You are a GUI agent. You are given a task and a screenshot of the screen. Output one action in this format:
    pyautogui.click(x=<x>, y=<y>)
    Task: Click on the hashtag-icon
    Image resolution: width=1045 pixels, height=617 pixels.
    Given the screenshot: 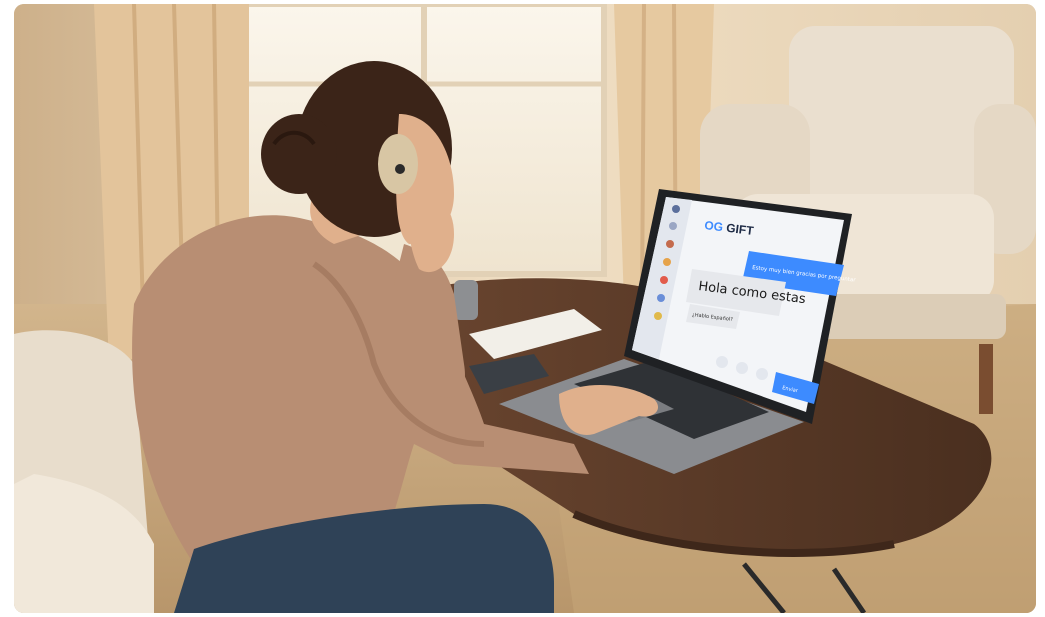 What is the action you would take?
    pyautogui.click(x=722, y=362)
    